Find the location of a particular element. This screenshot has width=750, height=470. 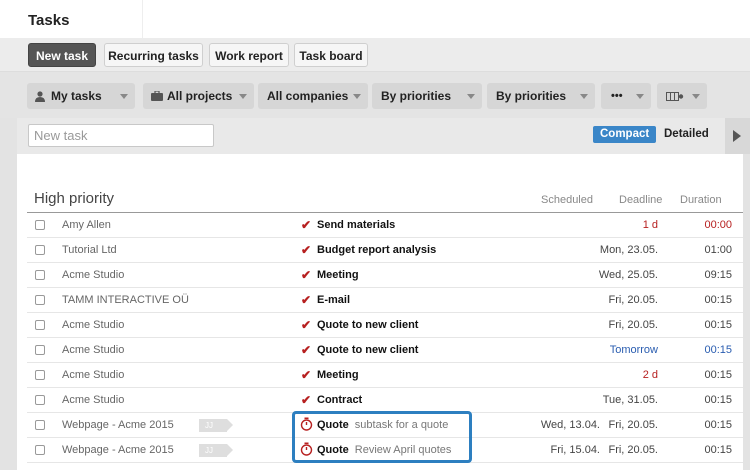

deadline-date: 2 d is located at coordinates (650, 375).